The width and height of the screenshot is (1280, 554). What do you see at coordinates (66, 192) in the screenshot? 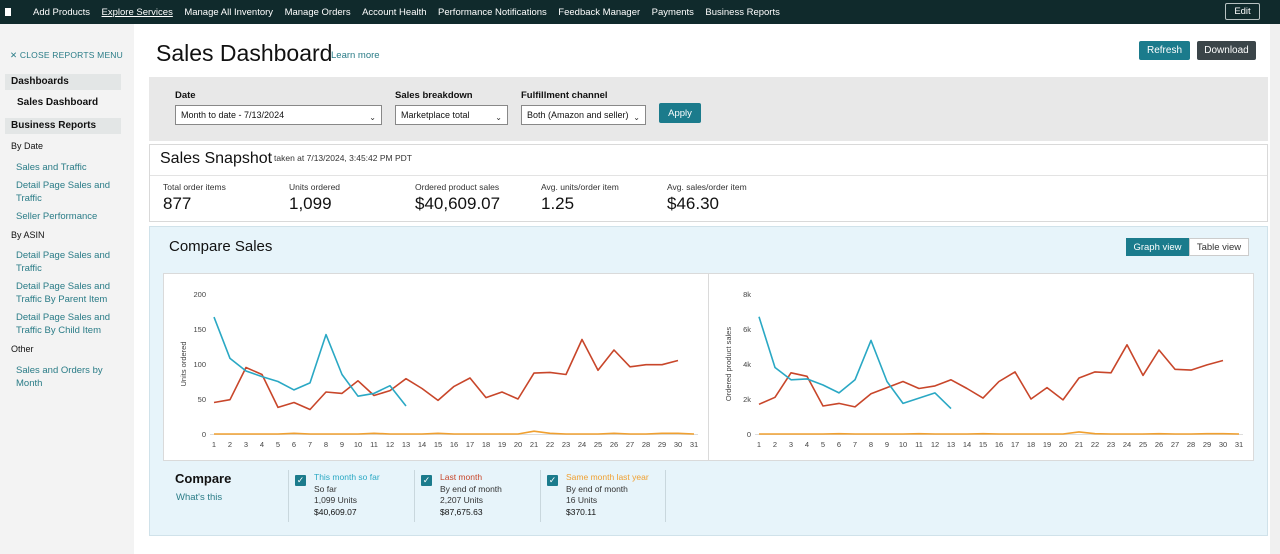
I see `sidebar-item-detail-page-sales: Detail Page Sales and Traffic` at bounding box center [66, 192].